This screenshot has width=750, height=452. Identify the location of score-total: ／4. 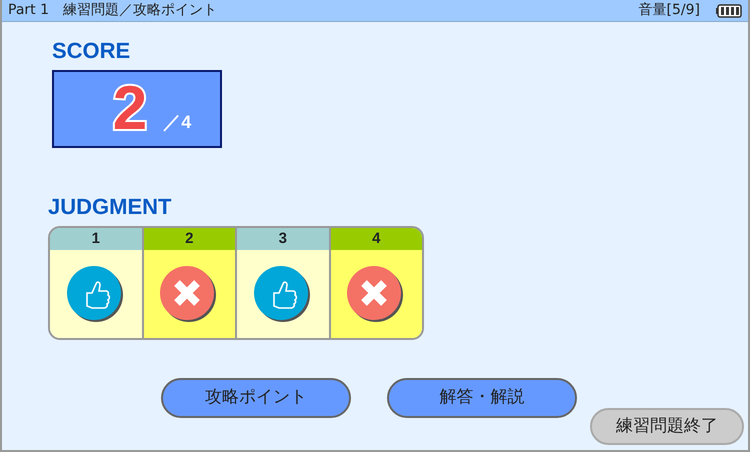
(177, 122).